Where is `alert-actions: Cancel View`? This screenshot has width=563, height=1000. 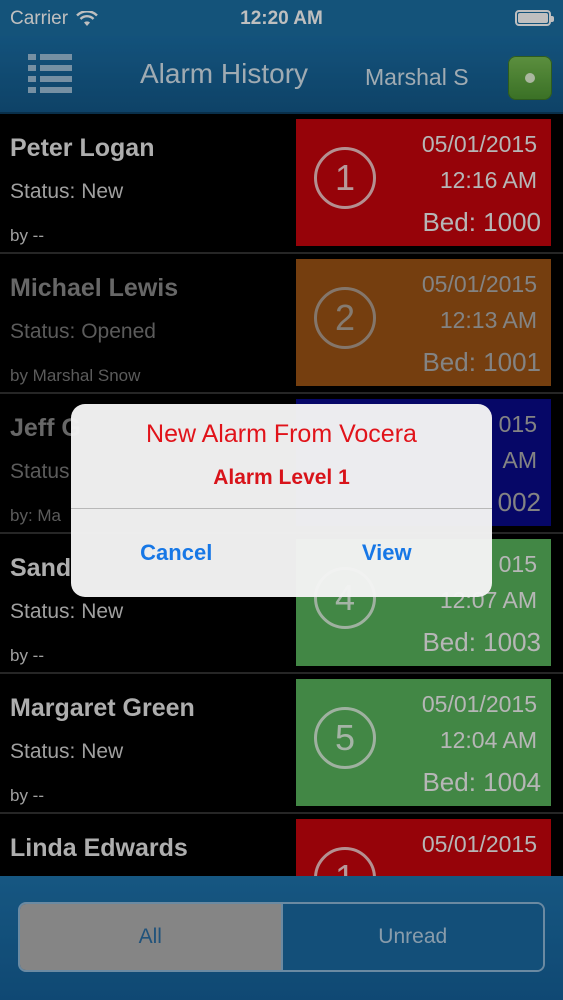
alert-actions: Cancel View is located at coordinates (281, 553).